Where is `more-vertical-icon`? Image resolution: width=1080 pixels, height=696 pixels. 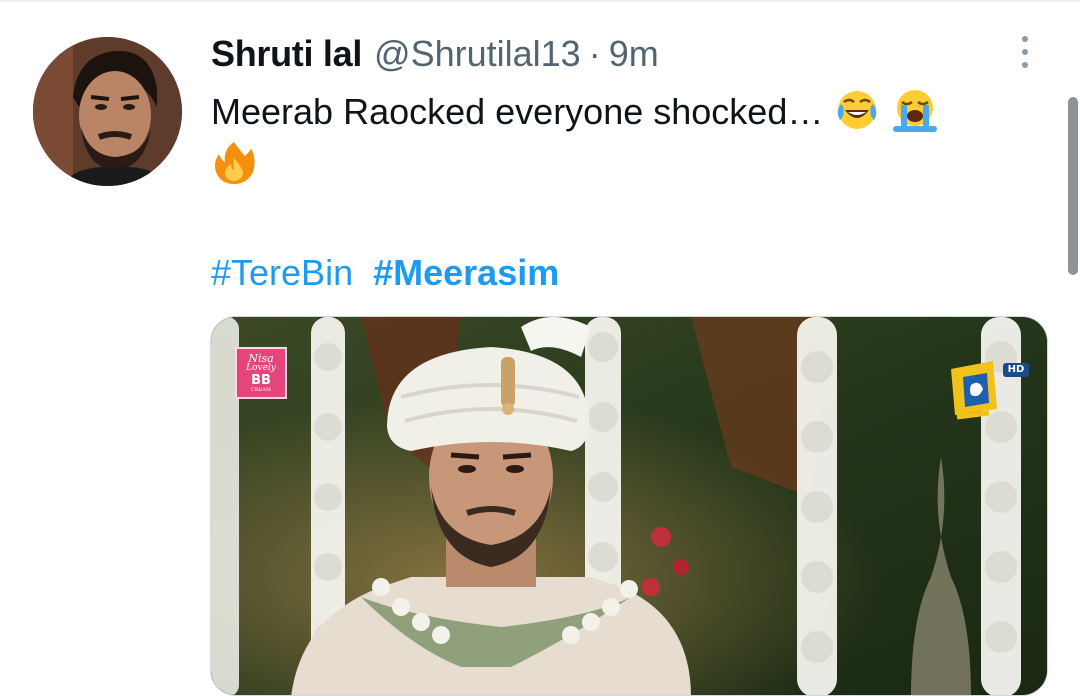
more-vertical-icon is located at coordinates (1025, 39).